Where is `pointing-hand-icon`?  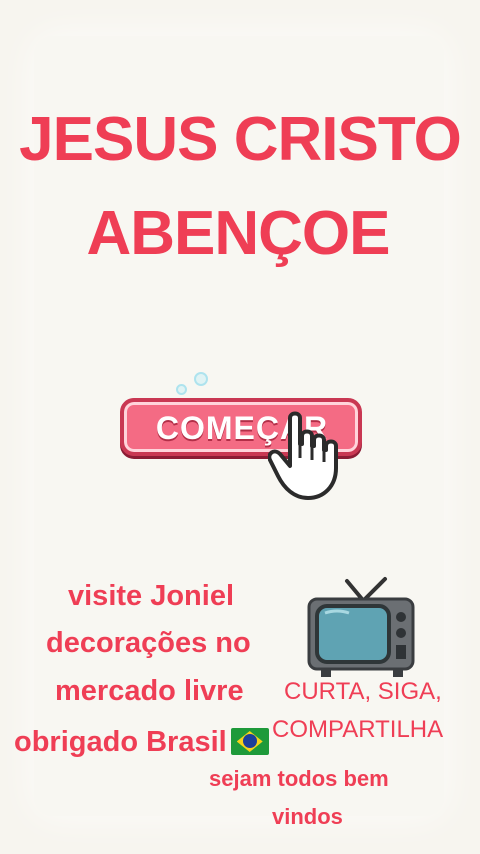
pointing-hand-icon is located at coordinates (303, 455).